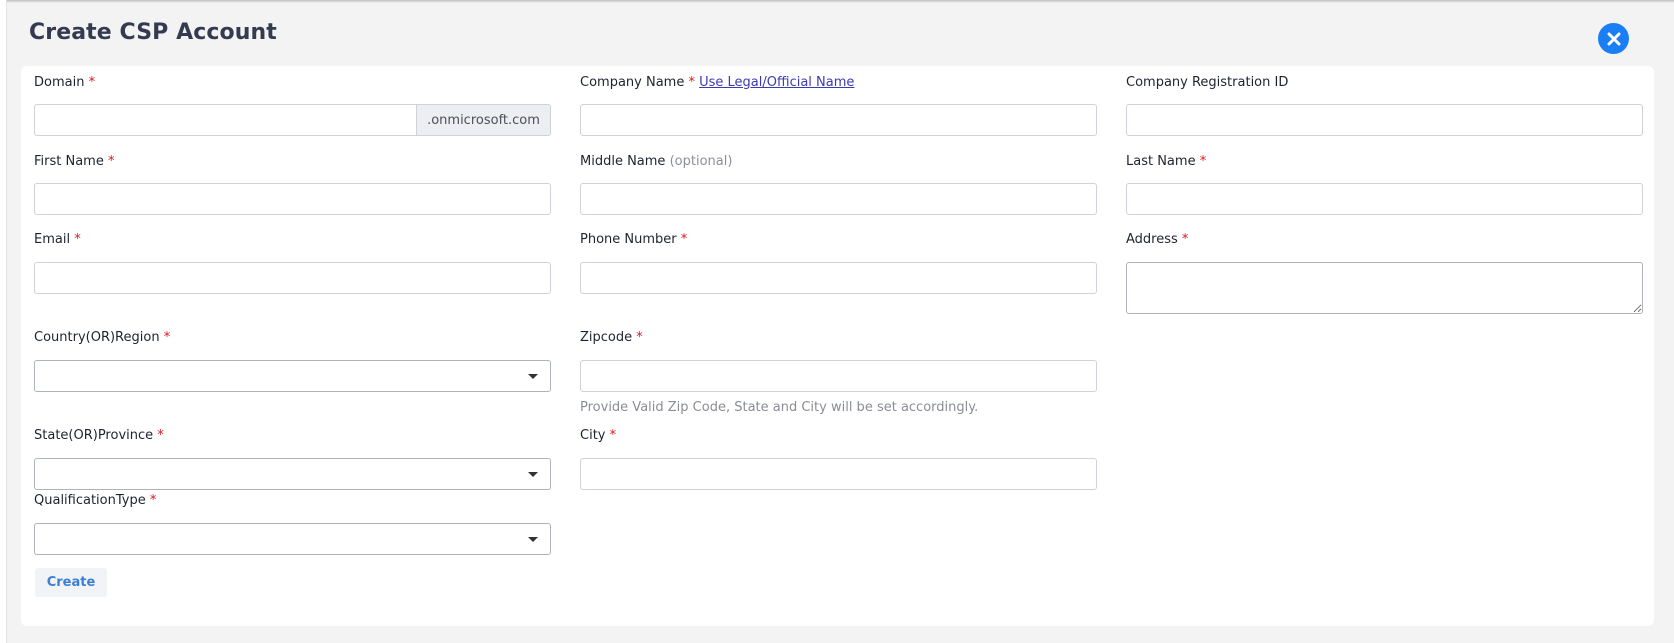  What do you see at coordinates (3, 321) in the screenshot?
I see `left-edge` at bounding box center [3, 321].